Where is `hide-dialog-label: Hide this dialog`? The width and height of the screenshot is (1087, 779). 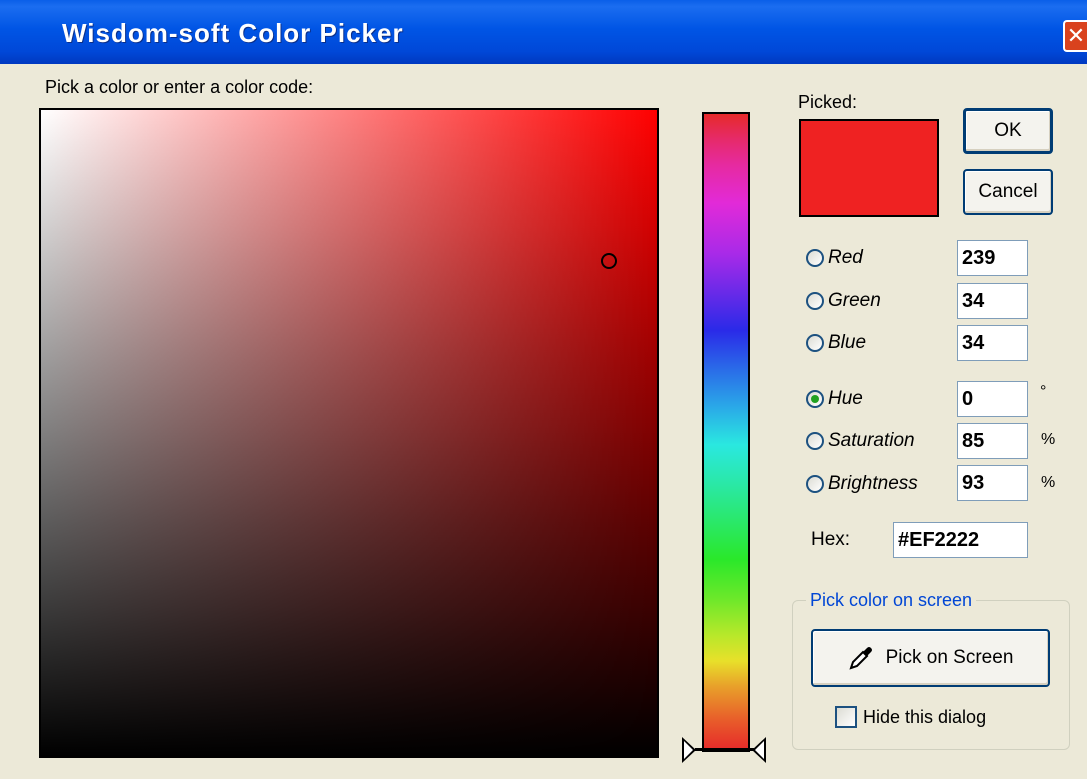 hide-dialog-label: Hide this dialog is located at coordinates (925, 716).